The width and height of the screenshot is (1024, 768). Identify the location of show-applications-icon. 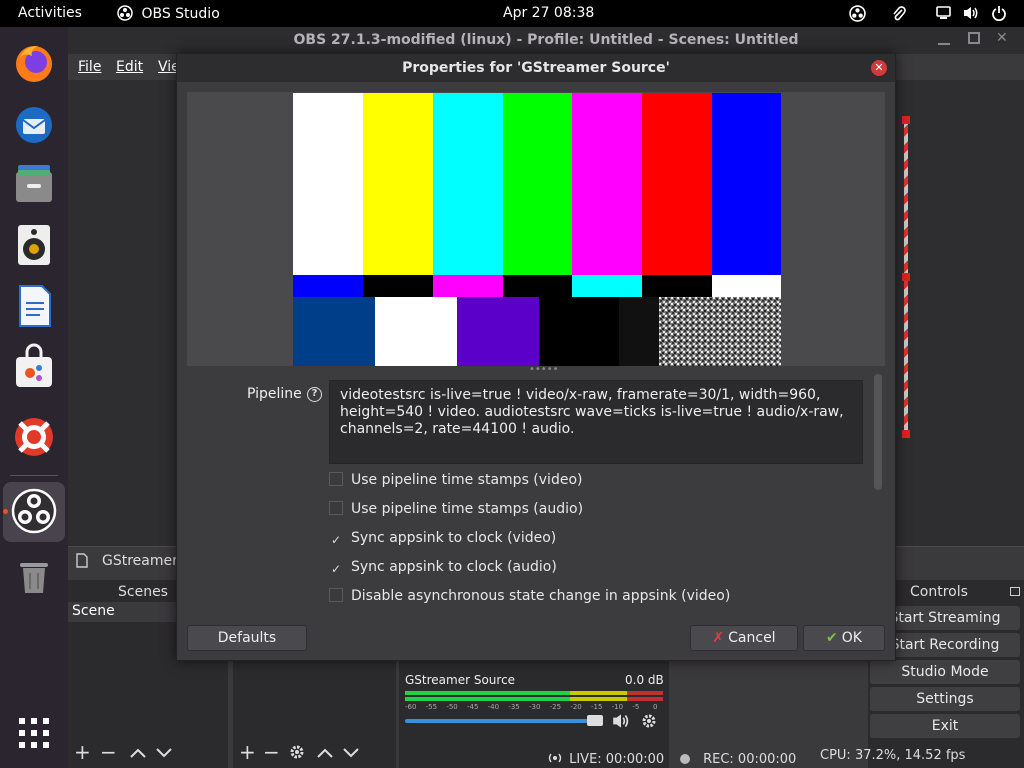
(34, 733).